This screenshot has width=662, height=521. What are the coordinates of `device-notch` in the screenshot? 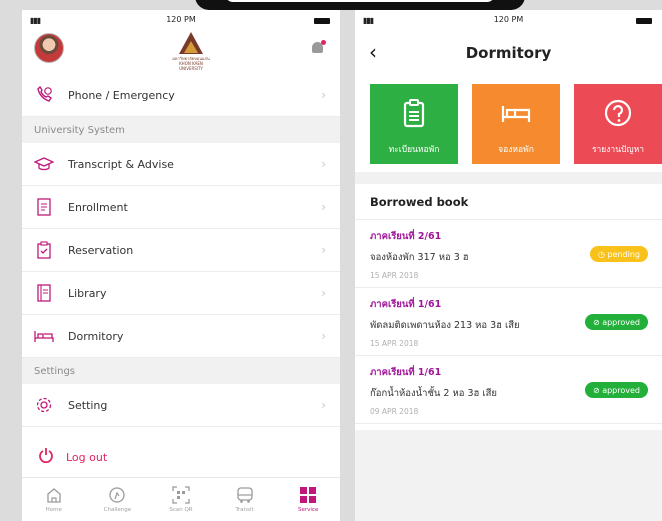 It's located at (360, 5).